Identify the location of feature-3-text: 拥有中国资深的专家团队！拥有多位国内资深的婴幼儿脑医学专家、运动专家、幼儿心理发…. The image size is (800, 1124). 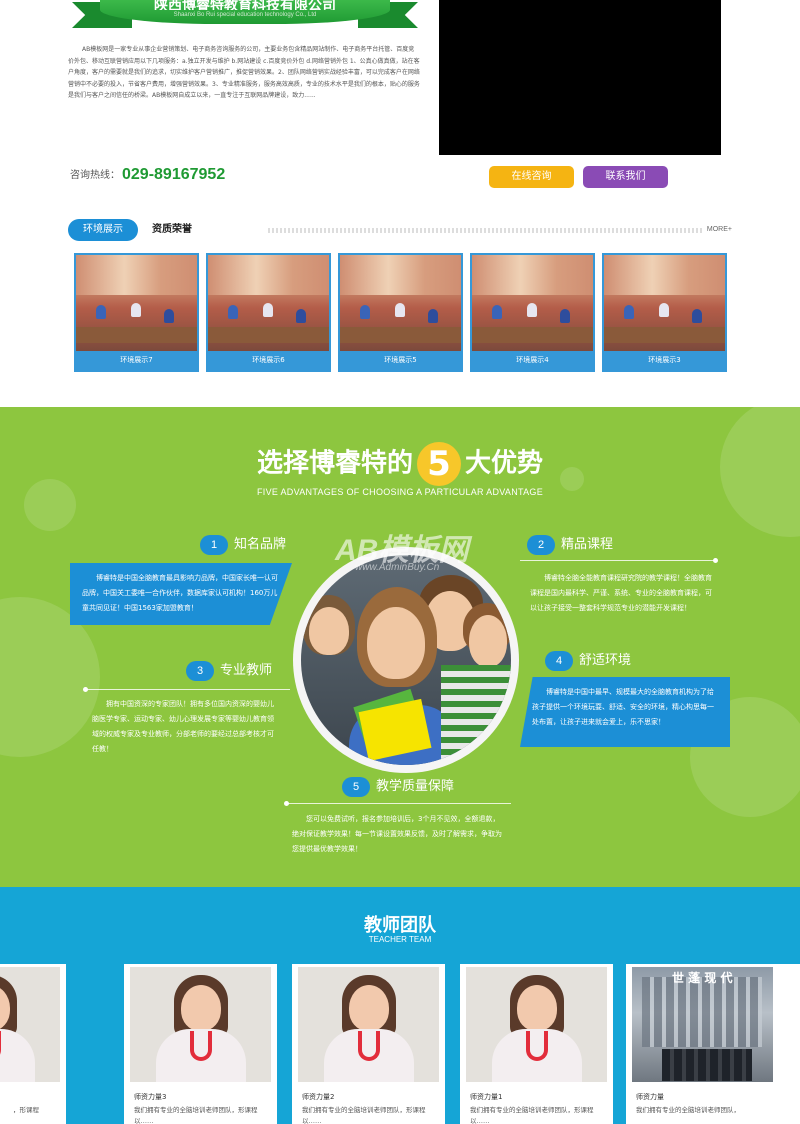
(183, 726).